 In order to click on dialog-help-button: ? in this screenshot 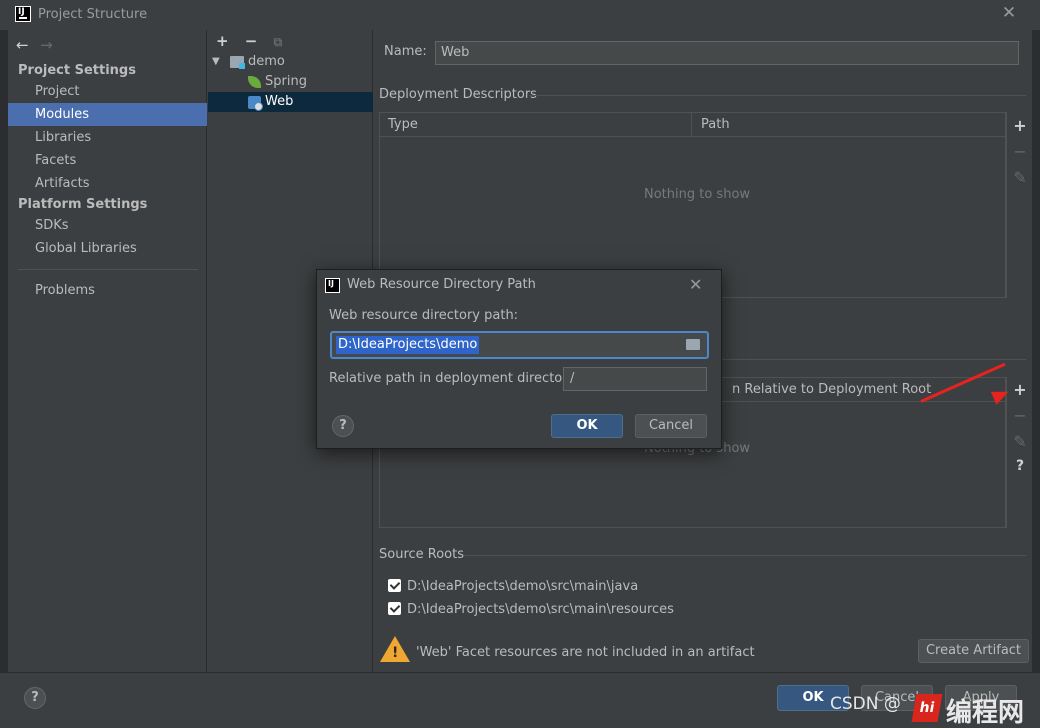, I will do `click(343, 426)`.